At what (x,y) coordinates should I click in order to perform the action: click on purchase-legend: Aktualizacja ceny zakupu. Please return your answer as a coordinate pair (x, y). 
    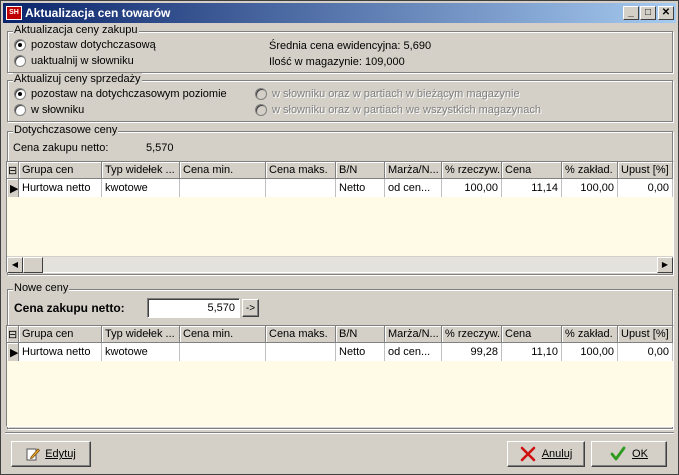
    Looking at the image, I should click on (76, 30).